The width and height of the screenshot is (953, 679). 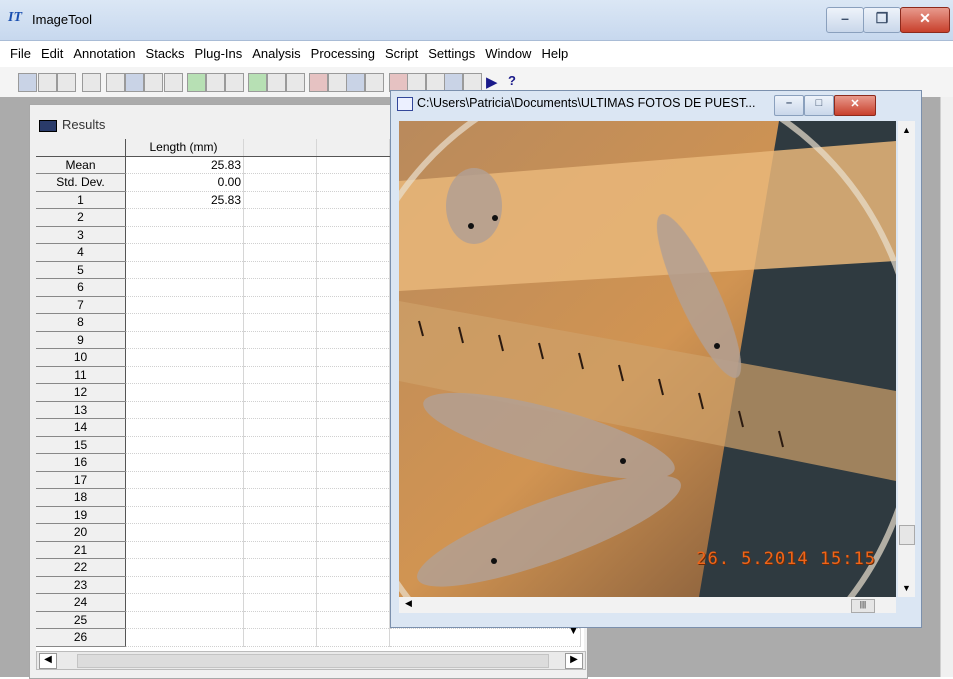 I want to click on zoom-in-tool-icon, so click(x=355, y=82).